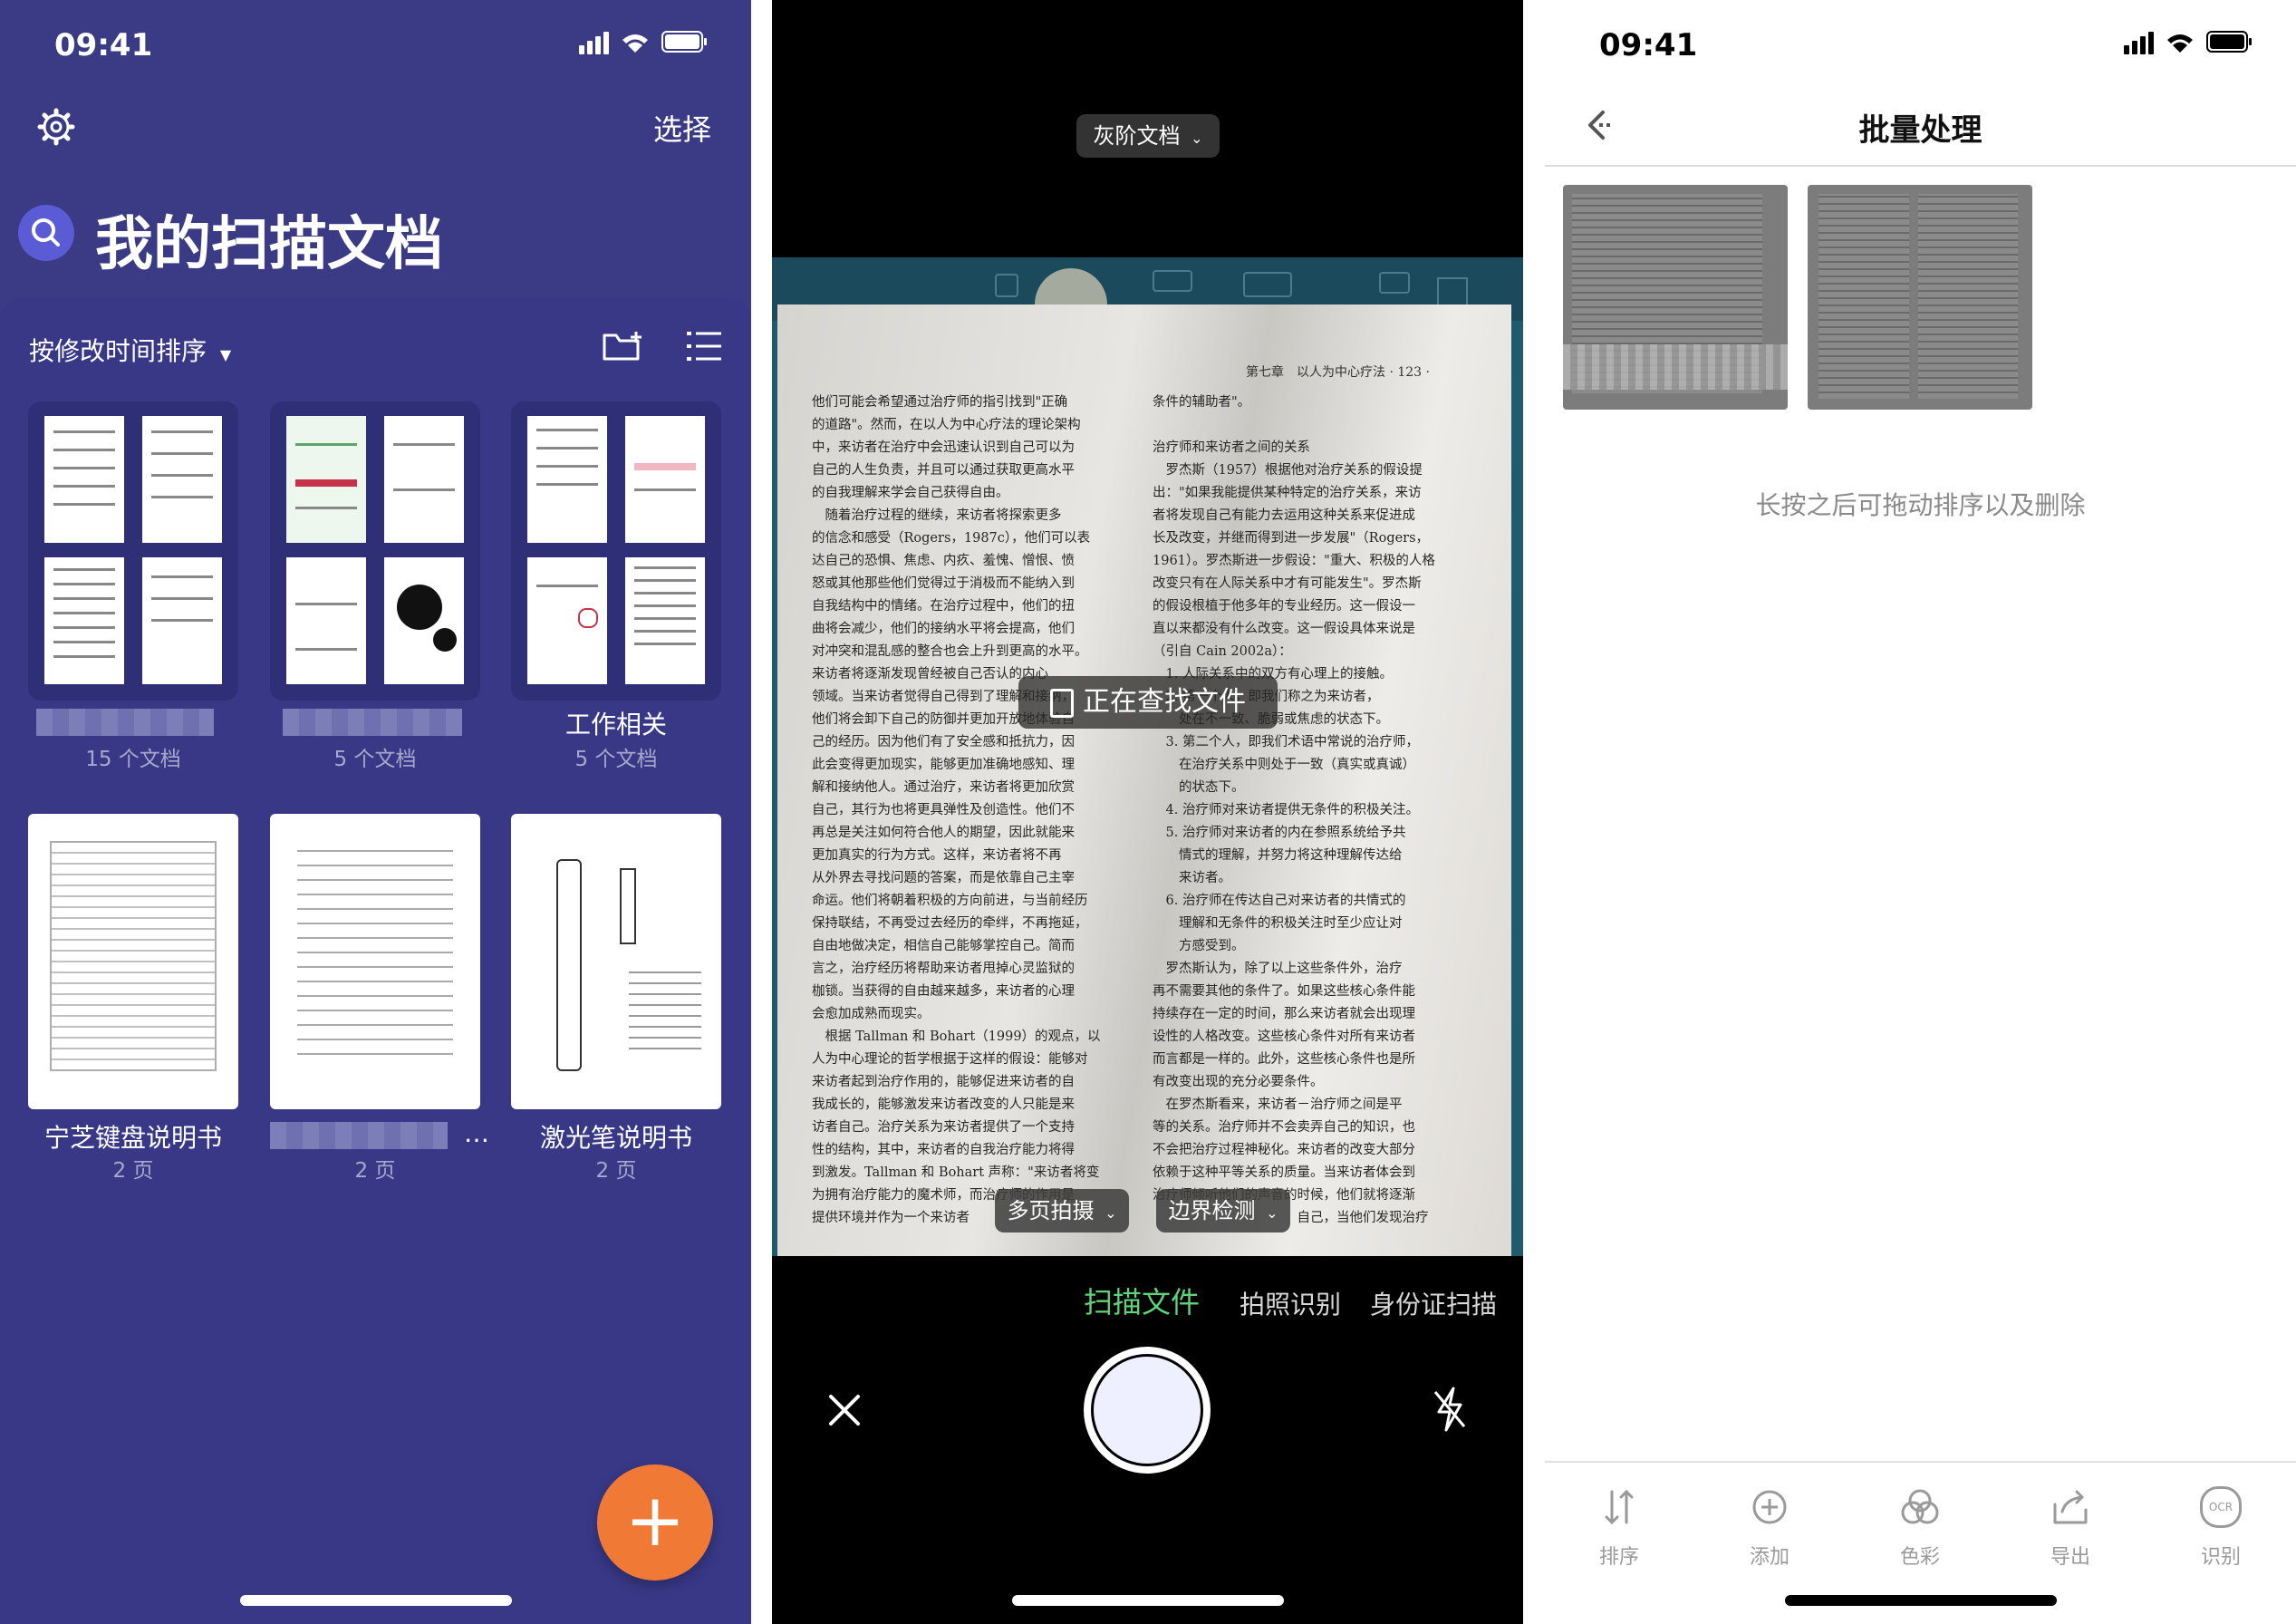  I want to click on sort-tool: 排序, so click(1620, 1528).